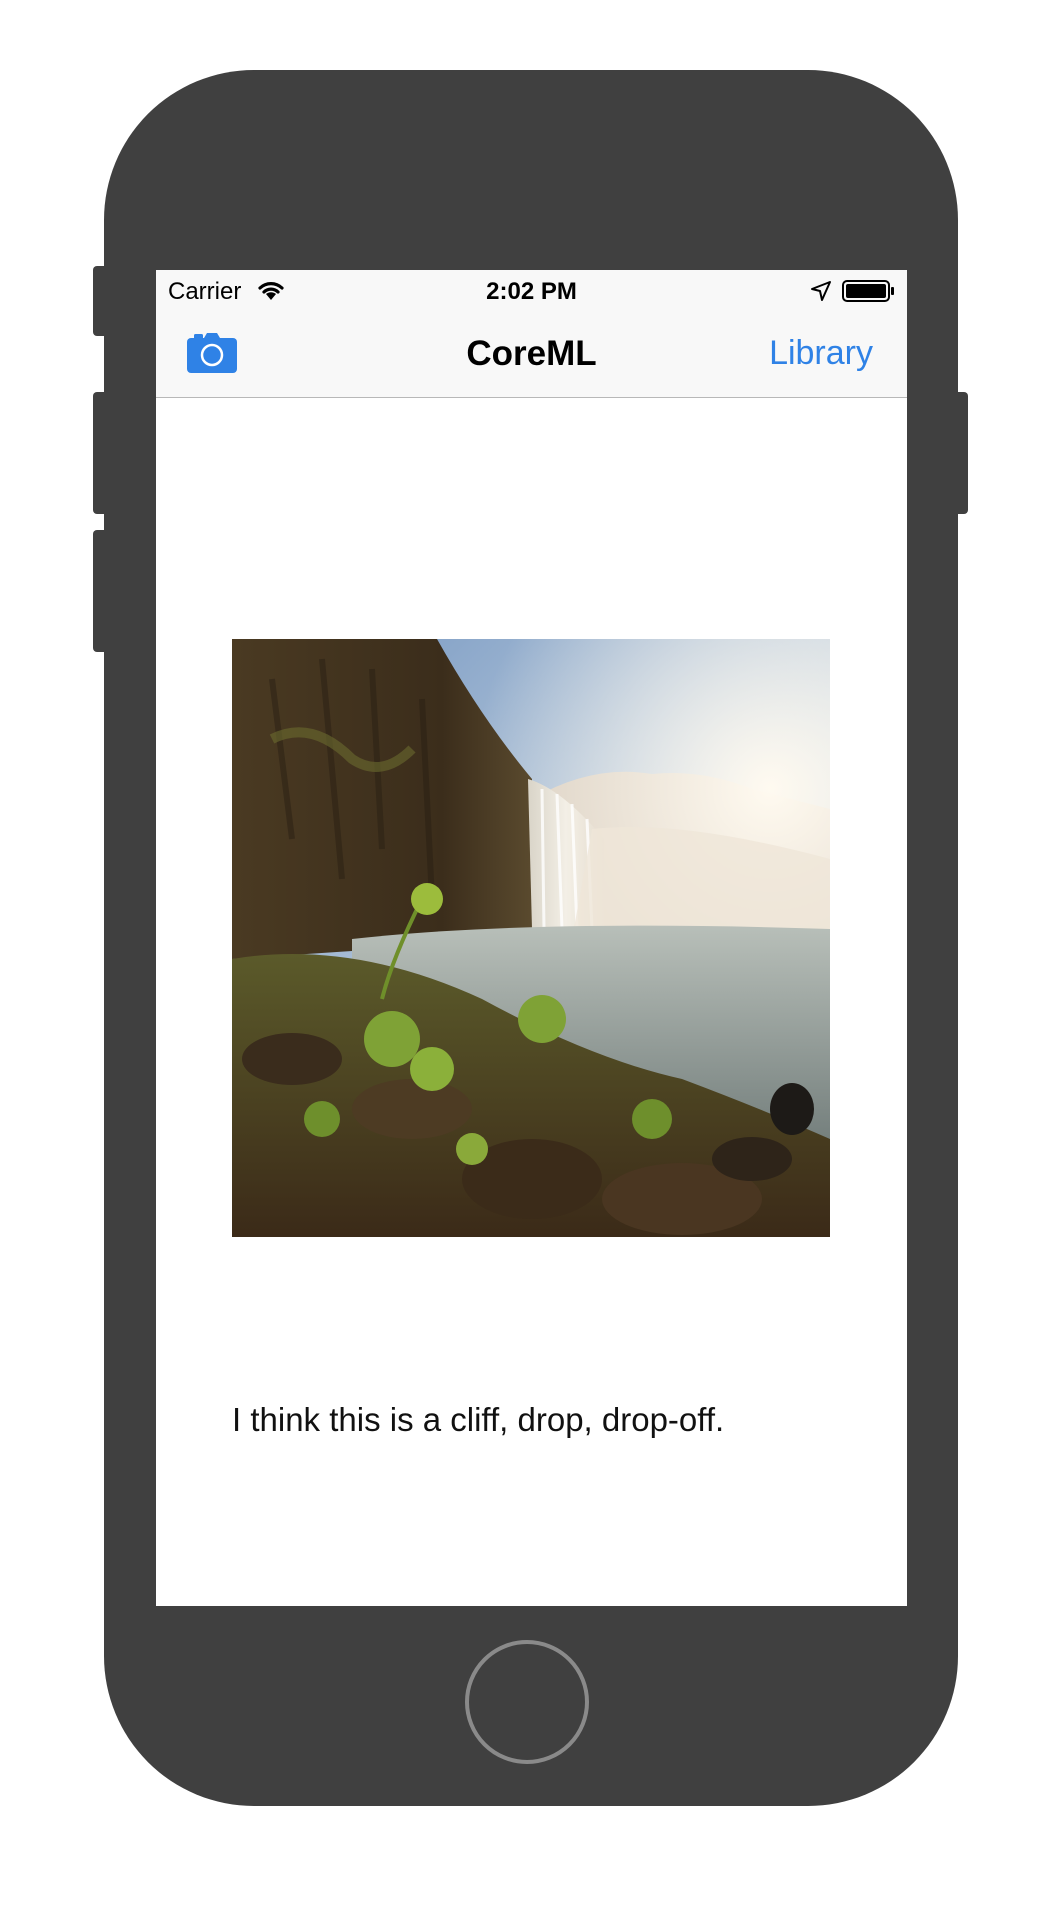 The height and width of the screenshot is (1907, 1062). I want to click on status-bar: Carrier 2:02 PM, so click(531, 290).